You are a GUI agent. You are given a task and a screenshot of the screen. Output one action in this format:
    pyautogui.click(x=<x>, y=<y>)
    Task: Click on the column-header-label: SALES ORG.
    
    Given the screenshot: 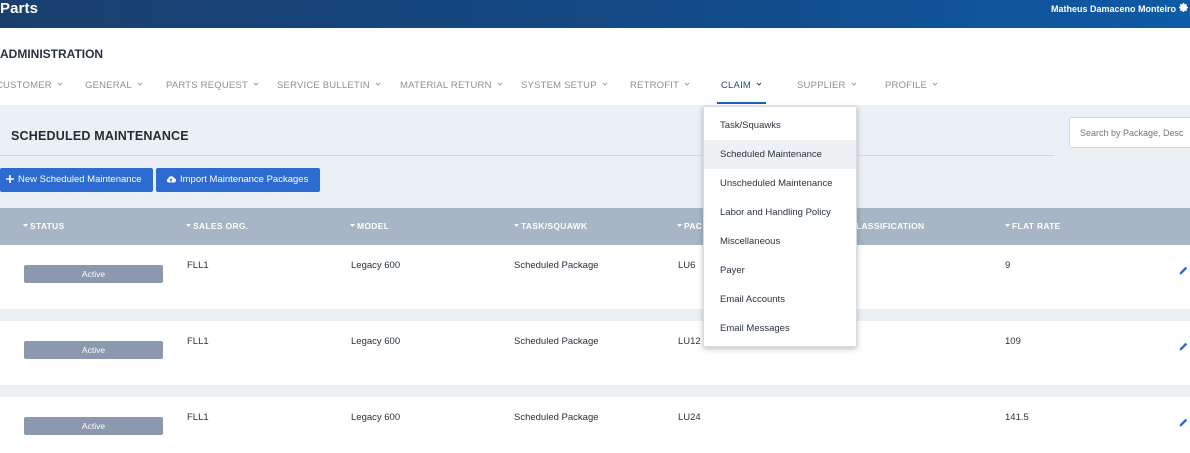 What is the action you would take?
    pyautogui.click(x=221, y=226)
    